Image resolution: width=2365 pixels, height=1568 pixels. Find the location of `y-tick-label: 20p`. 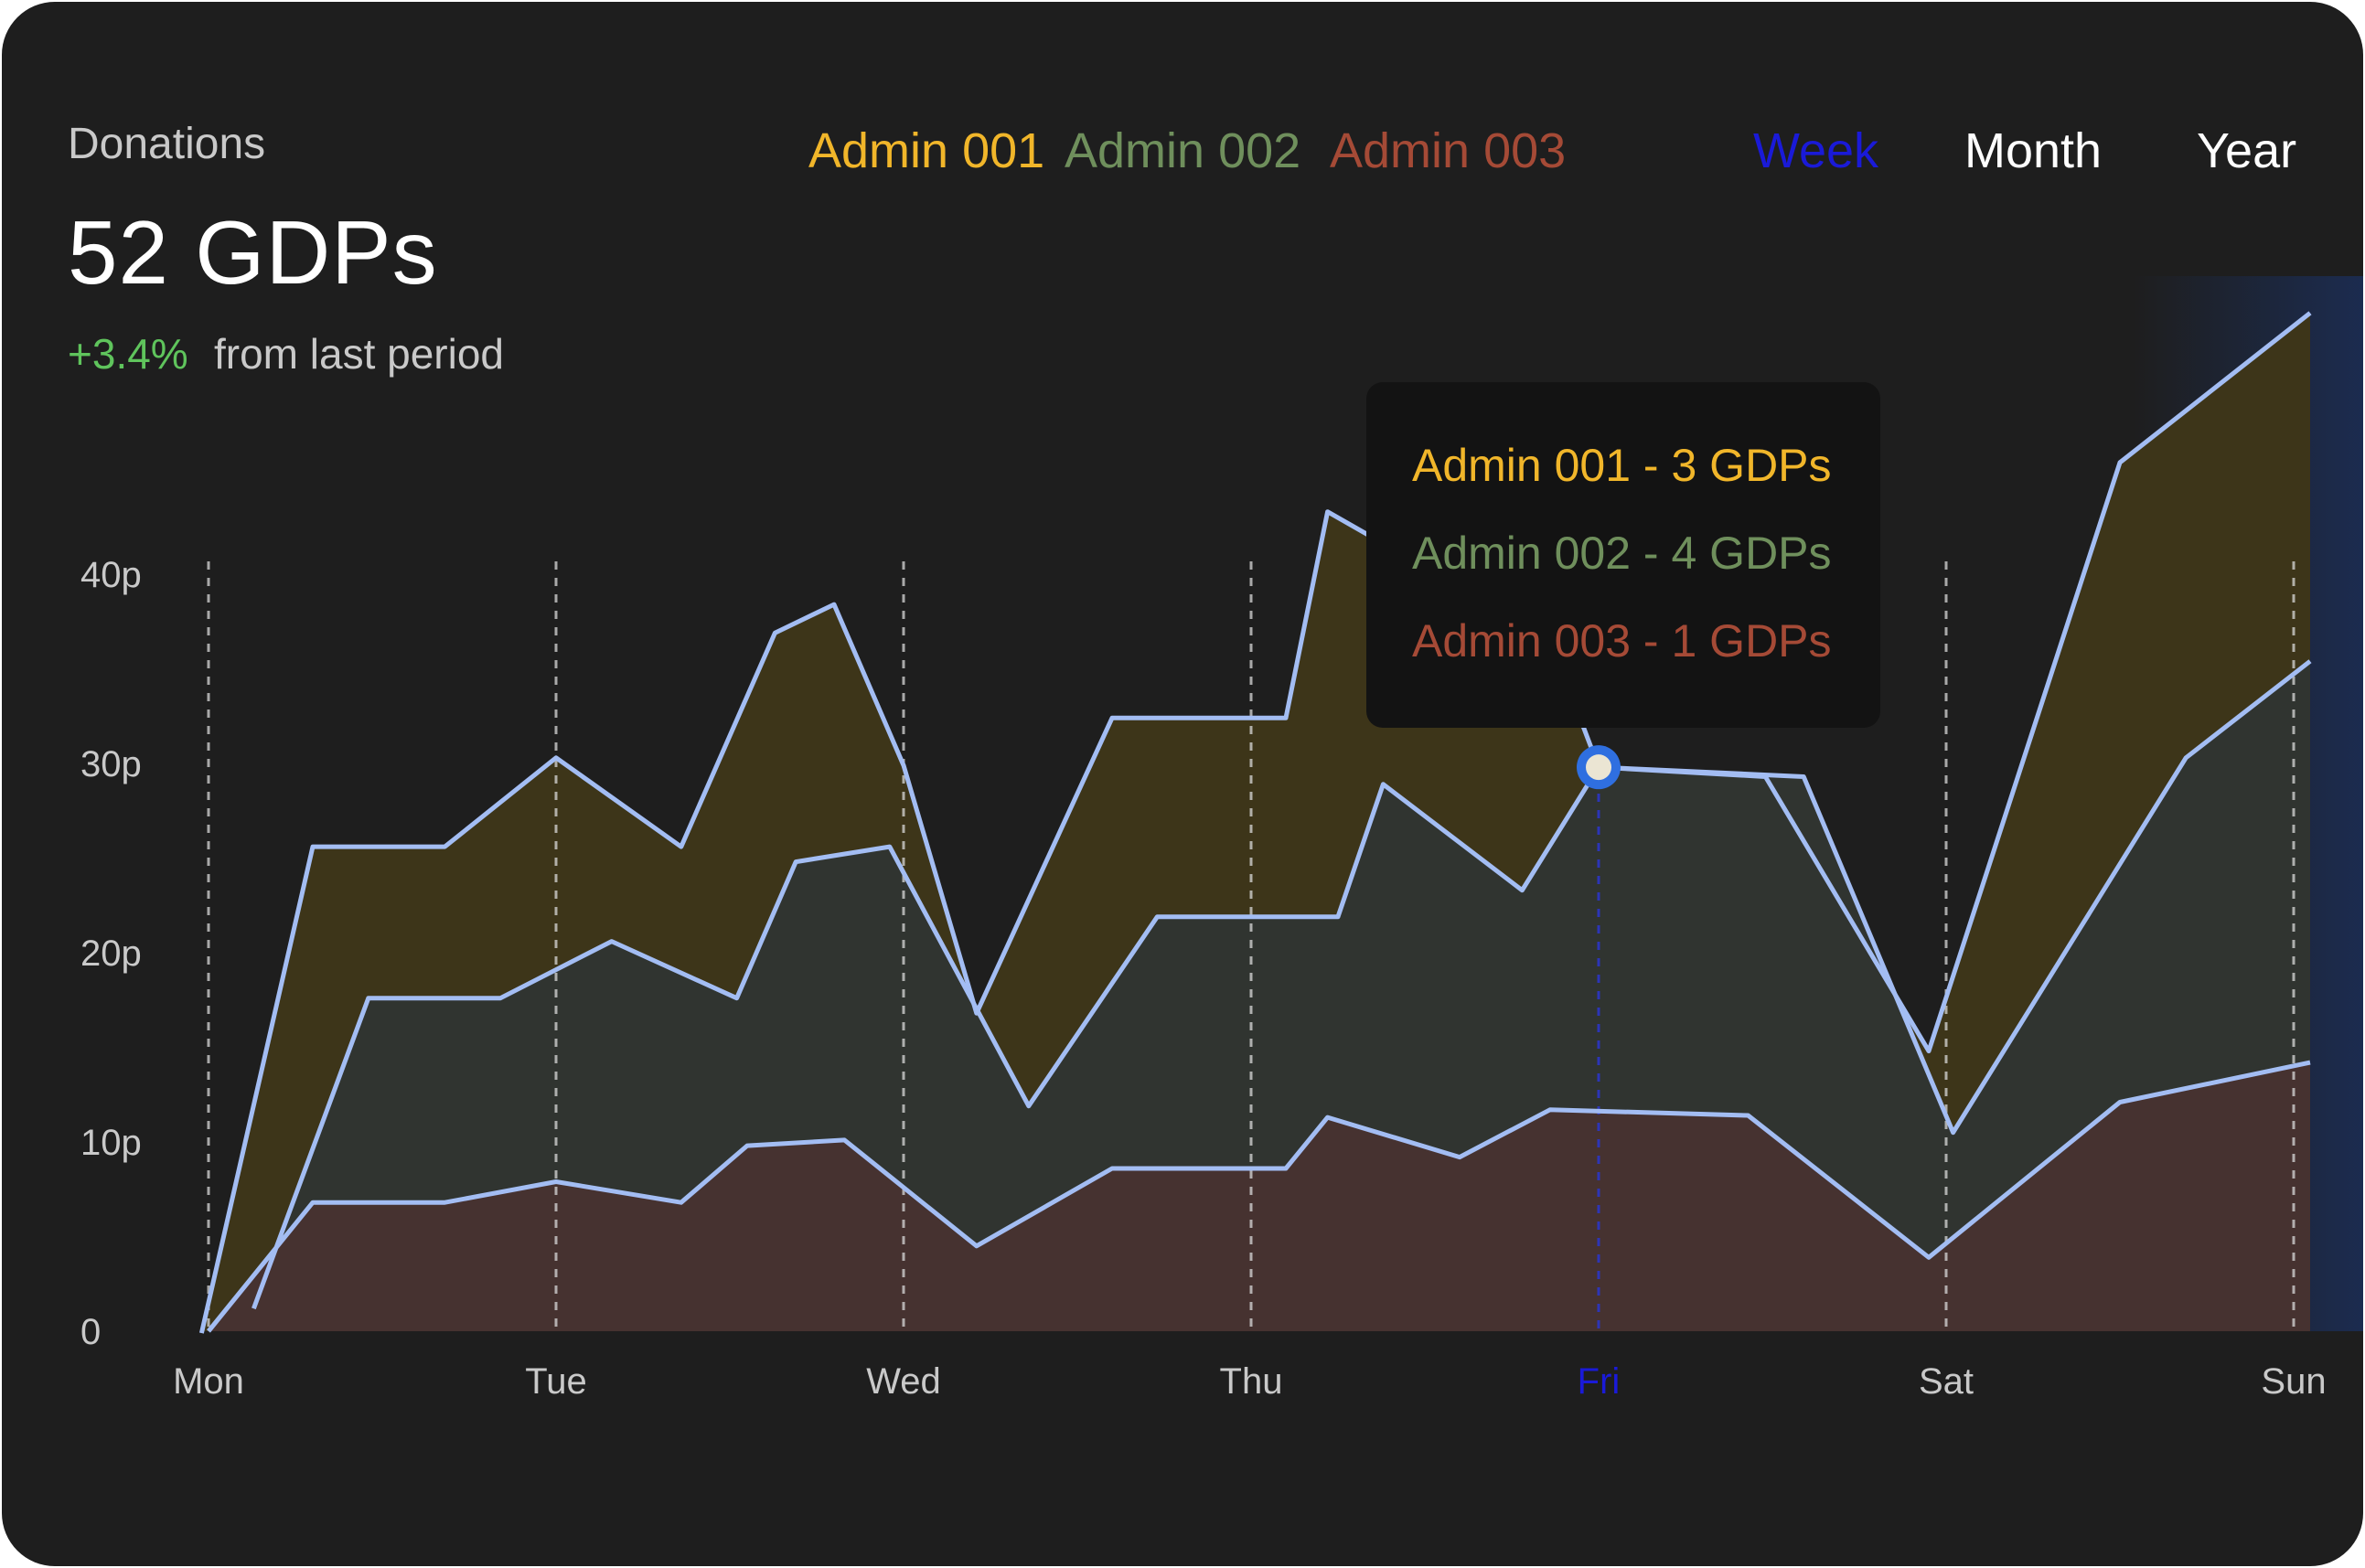

y-tick-label: 20p is located at coordinates (111, 953).